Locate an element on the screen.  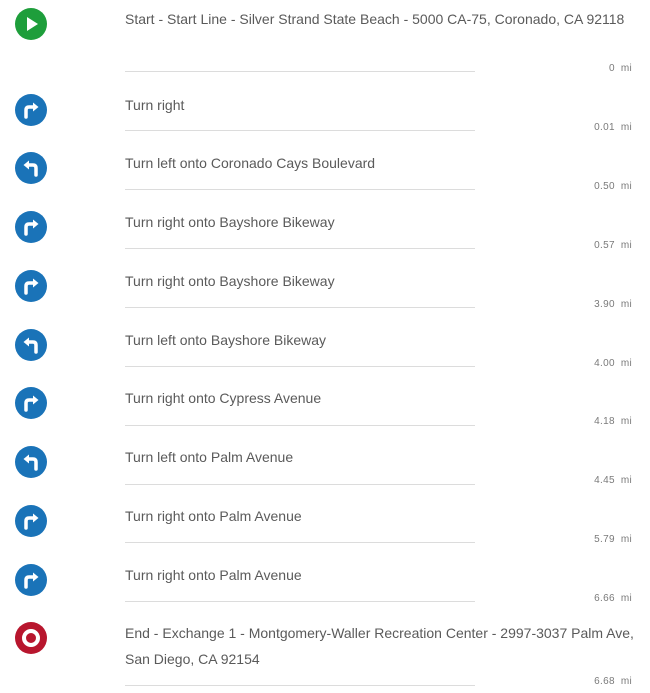
distance-value: 6.66 is located at coordinates (604, 598).